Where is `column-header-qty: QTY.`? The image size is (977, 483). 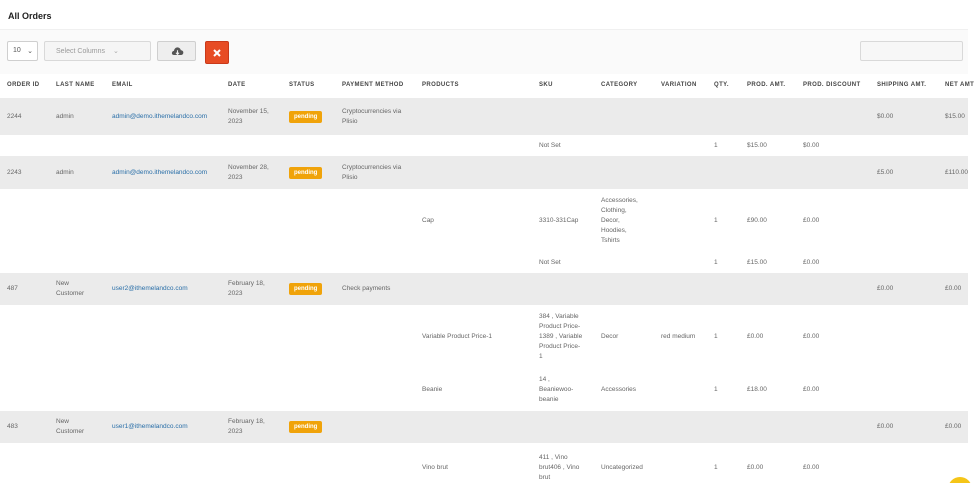 column-header-qty: QTY. is located at coordinates (721, 85).